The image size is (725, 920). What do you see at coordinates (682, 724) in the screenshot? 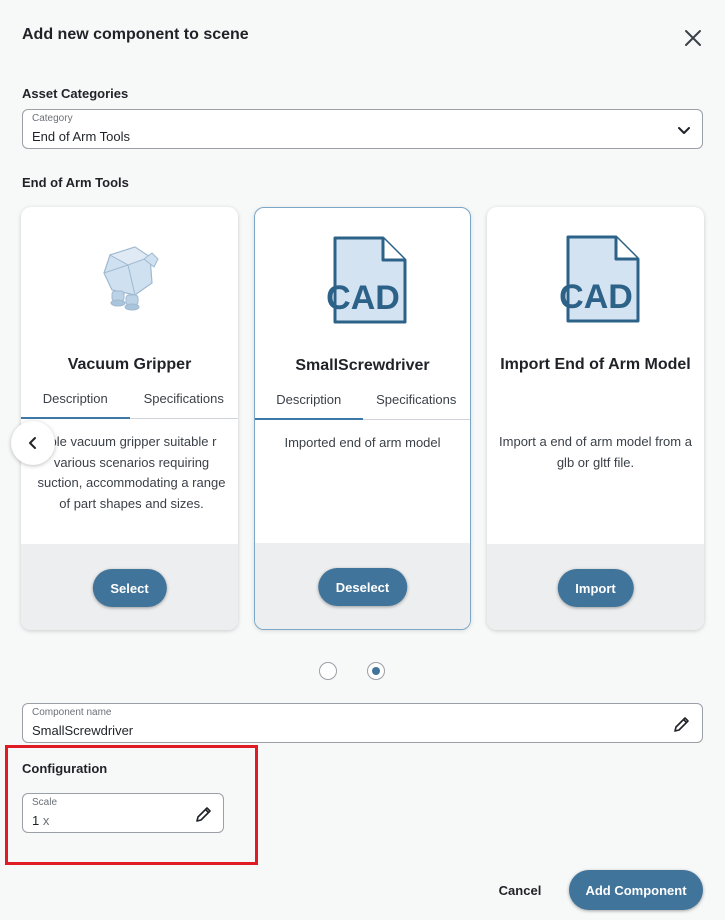
I see `pencil-icon` at bounding box center [682, 724].